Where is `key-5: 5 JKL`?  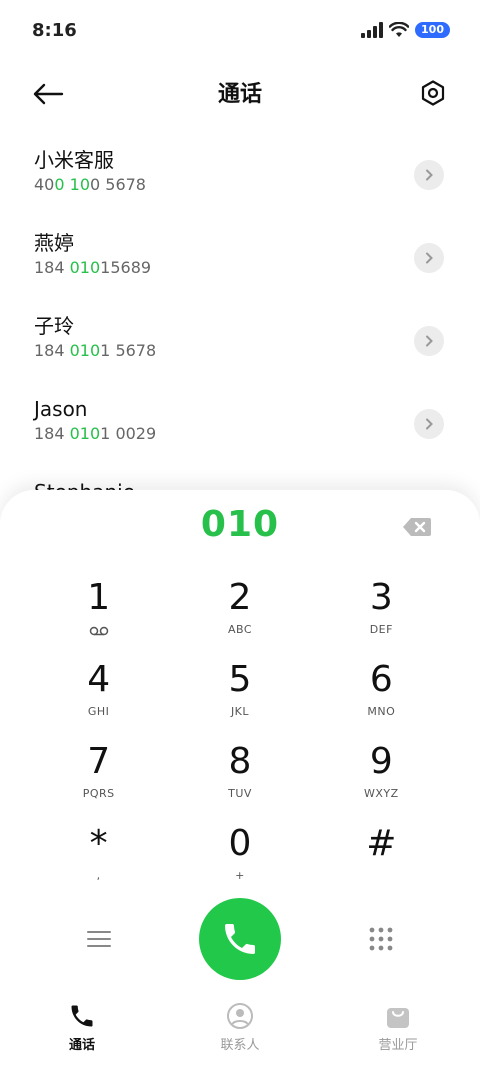
key-5: 5 JKL is located at coordinates (239, 697).